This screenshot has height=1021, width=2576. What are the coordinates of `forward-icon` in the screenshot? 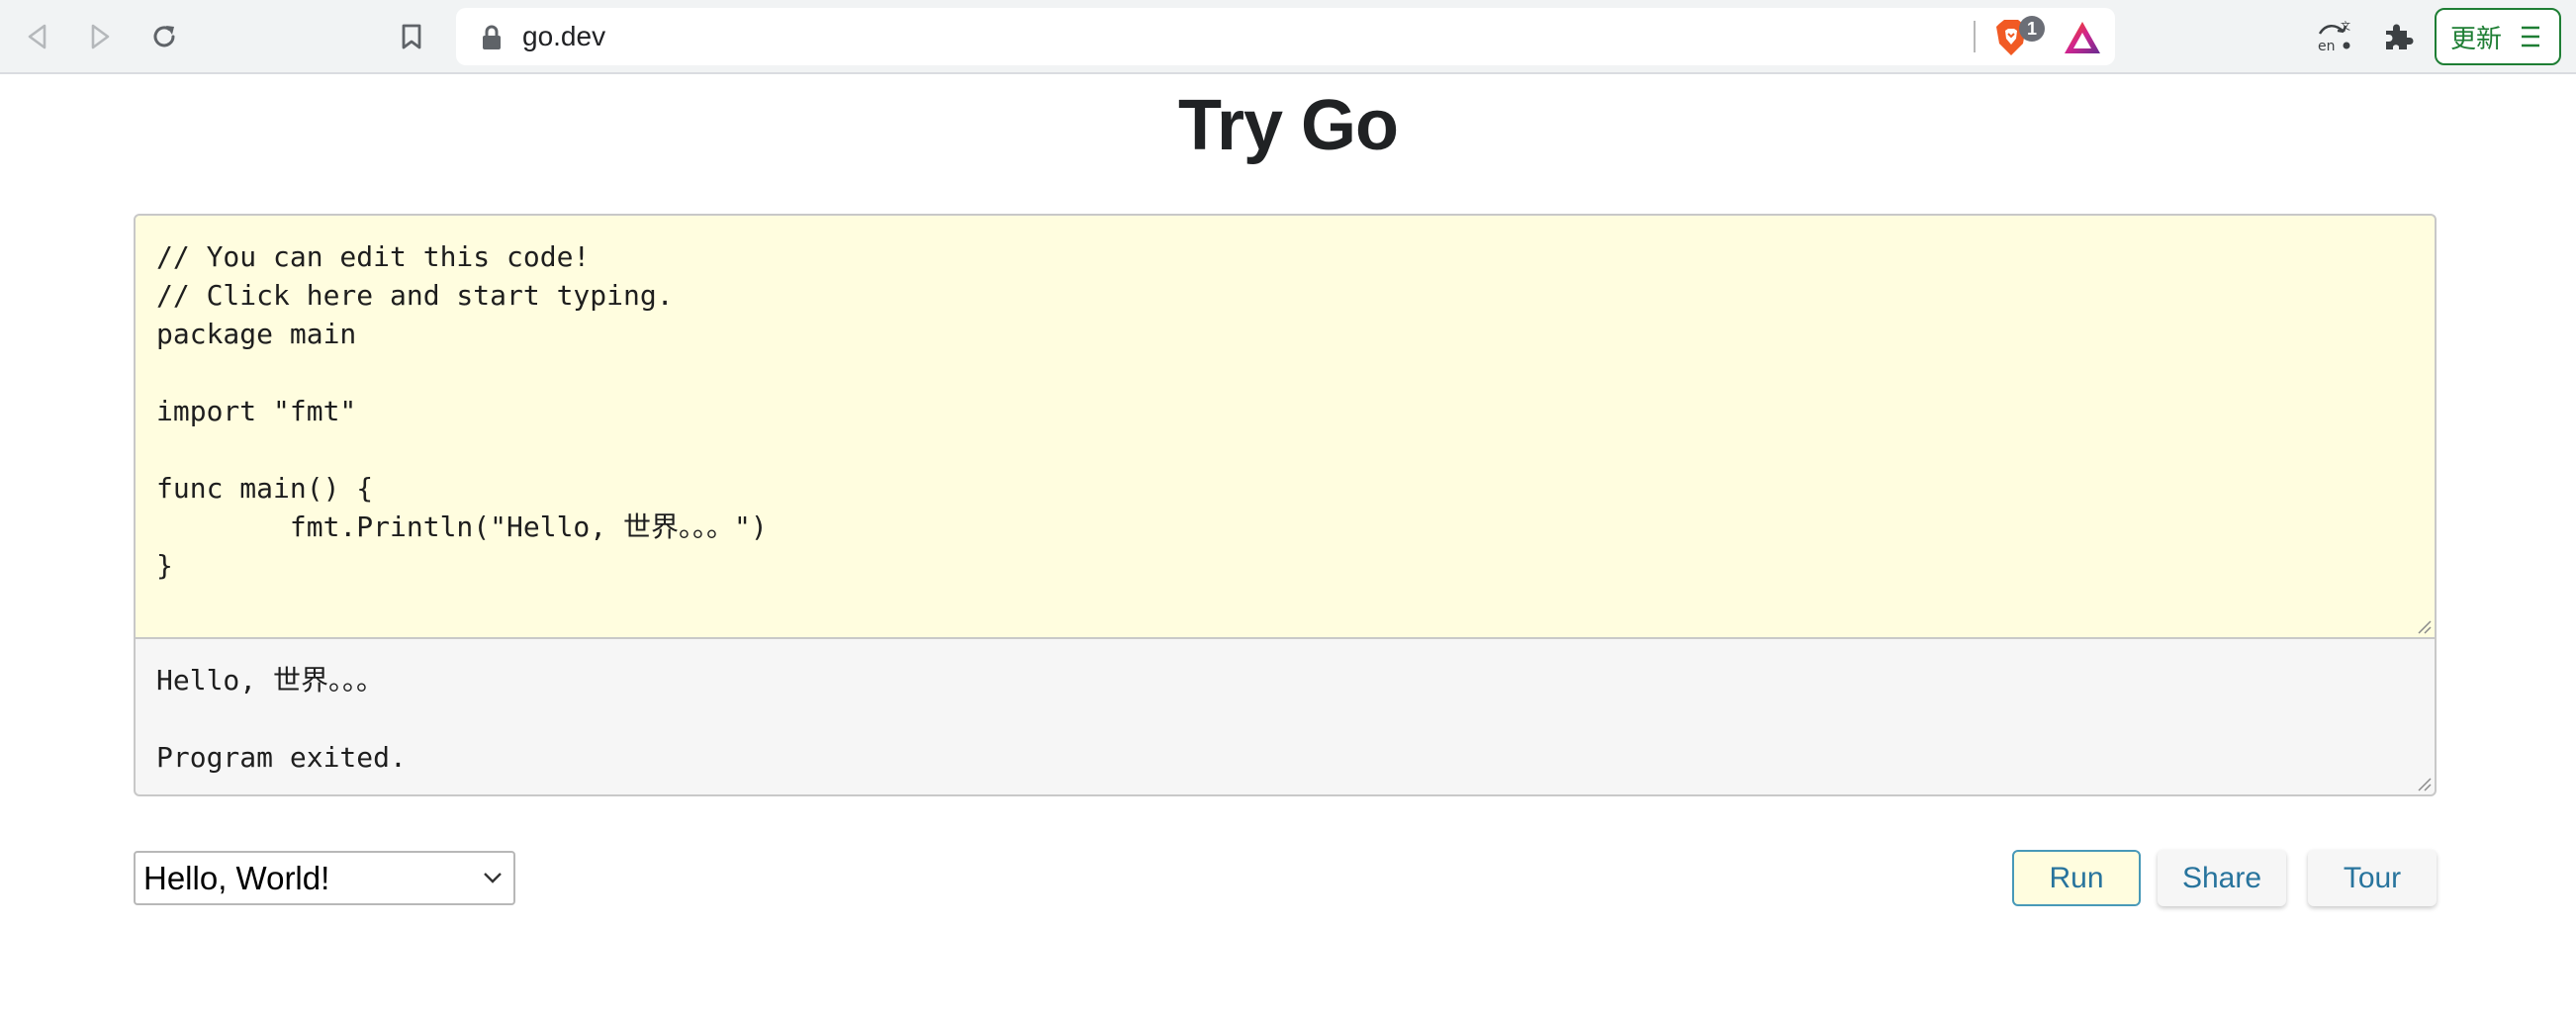 It's located at (100, 36).